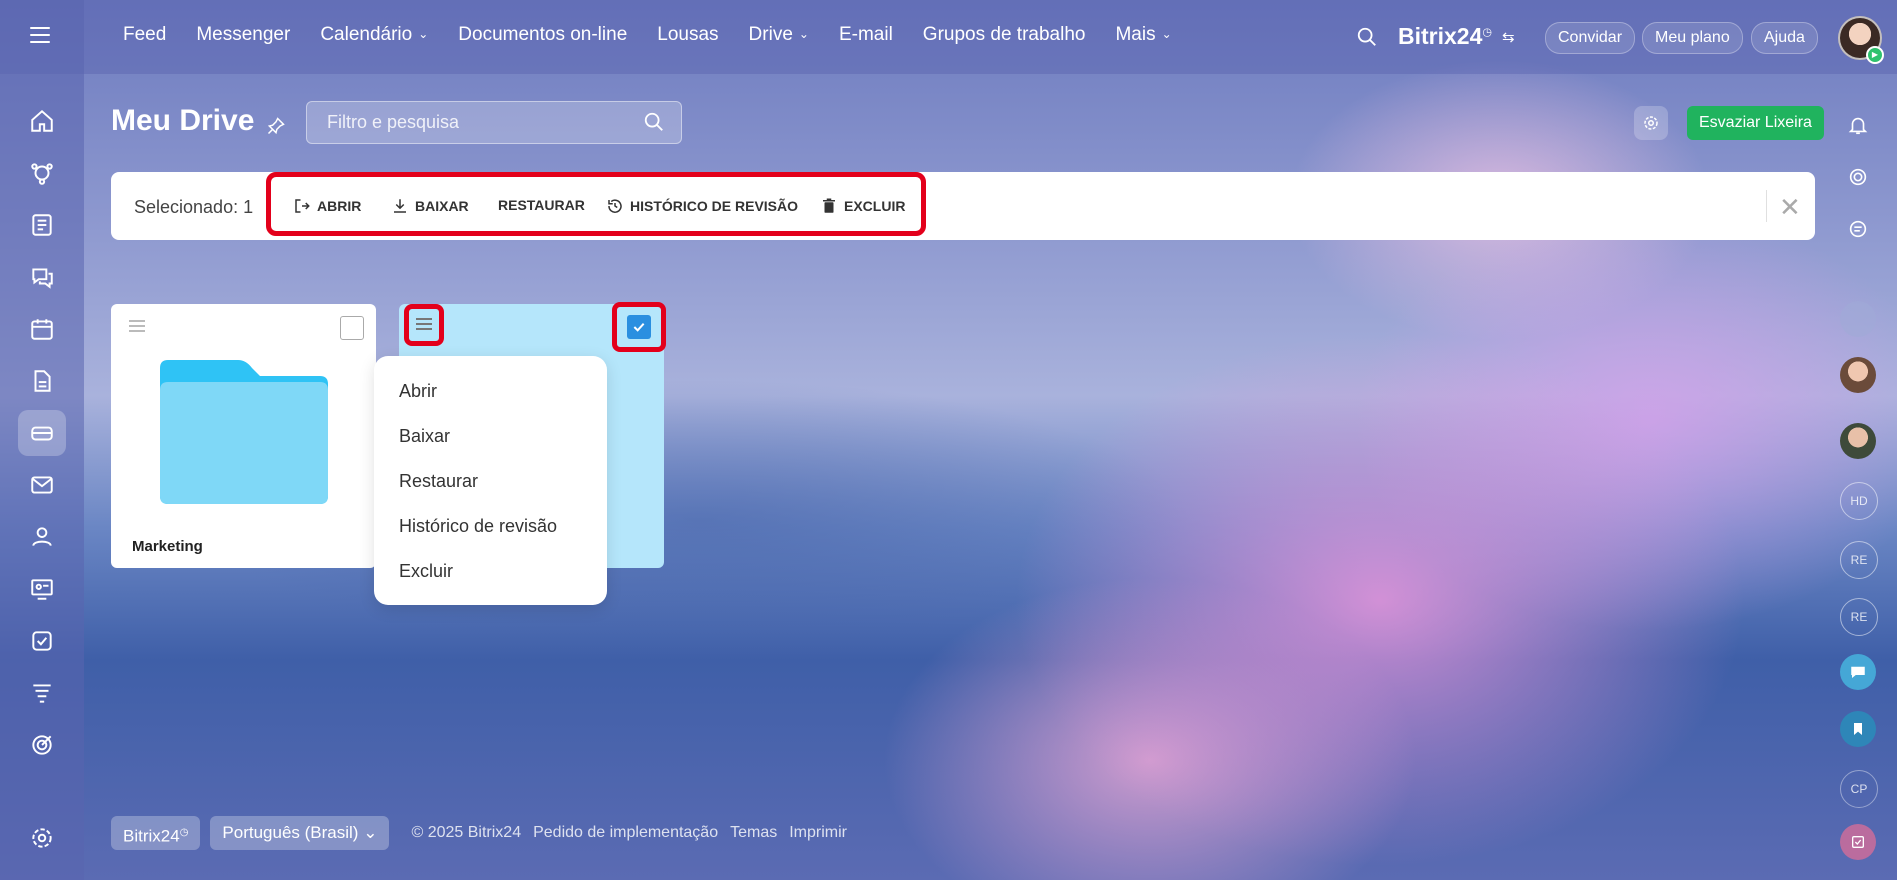 The height and width of the screenshot is (880, 1897). I want to click on target-icon, so click(42, 745).